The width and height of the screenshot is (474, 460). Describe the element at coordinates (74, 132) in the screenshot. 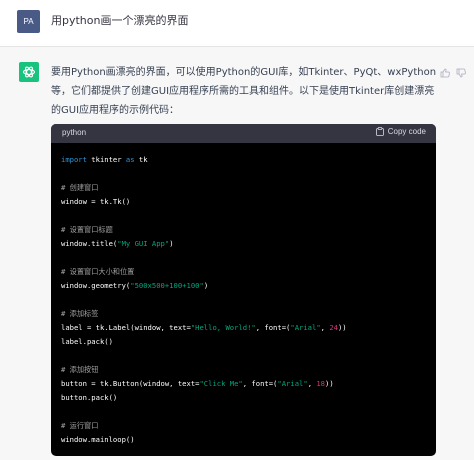

I see `code-language-label: python` at that location.